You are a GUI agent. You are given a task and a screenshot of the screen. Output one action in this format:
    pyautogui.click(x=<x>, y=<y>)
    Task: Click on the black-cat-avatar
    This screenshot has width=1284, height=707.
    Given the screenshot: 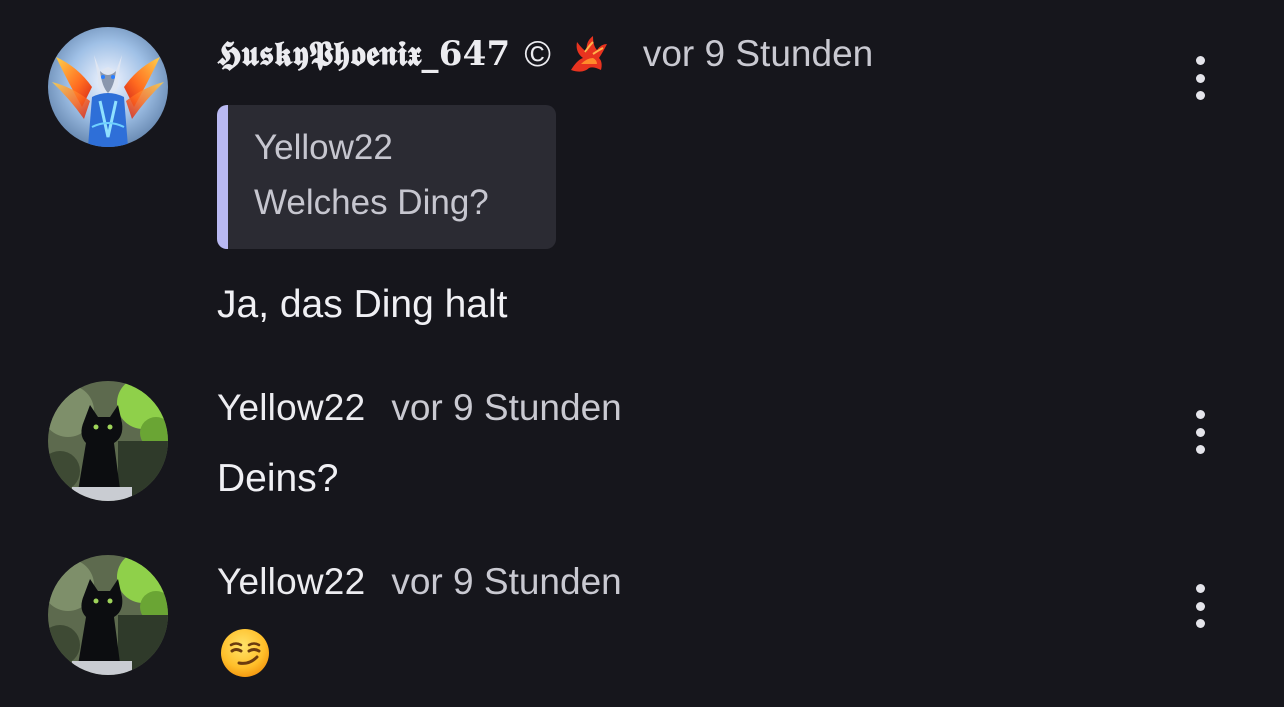 What is the action you would take?
    pyautogui.click(x=108, y=615)
    